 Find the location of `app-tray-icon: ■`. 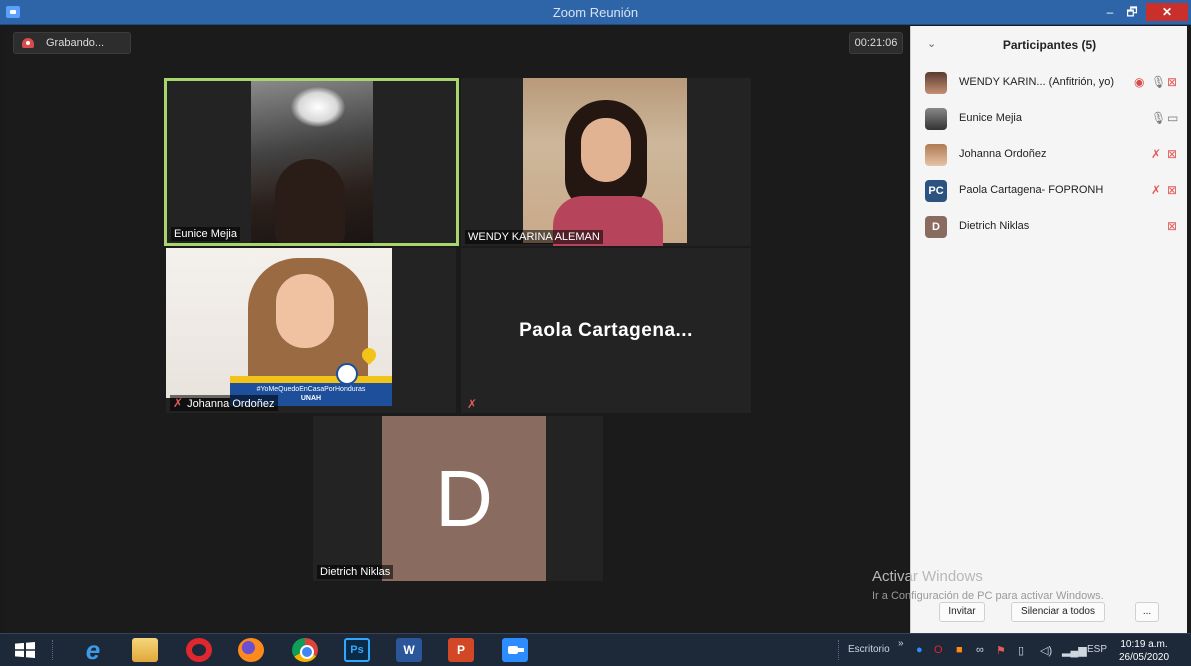

app-tray-icon: ■ is located at coordinates (959, 650).